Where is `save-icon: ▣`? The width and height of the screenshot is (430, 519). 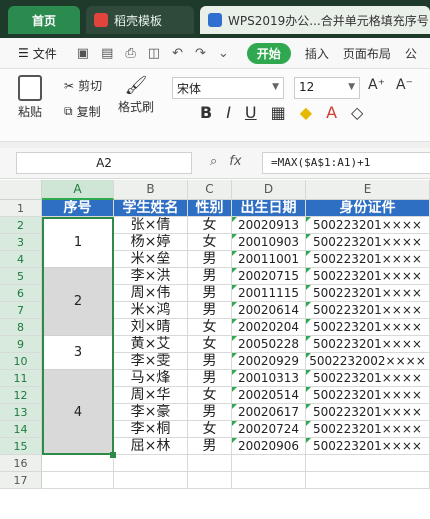 save-icon: ▣ is located at coordinates (83, 53).